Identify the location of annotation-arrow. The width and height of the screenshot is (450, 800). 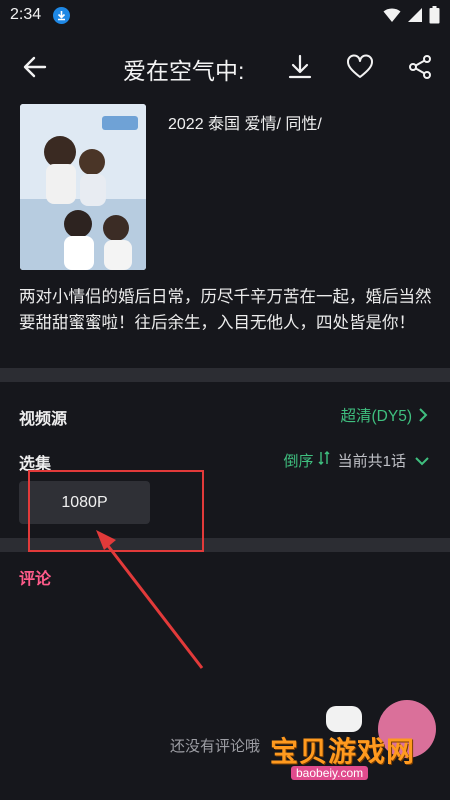
(150, 599).